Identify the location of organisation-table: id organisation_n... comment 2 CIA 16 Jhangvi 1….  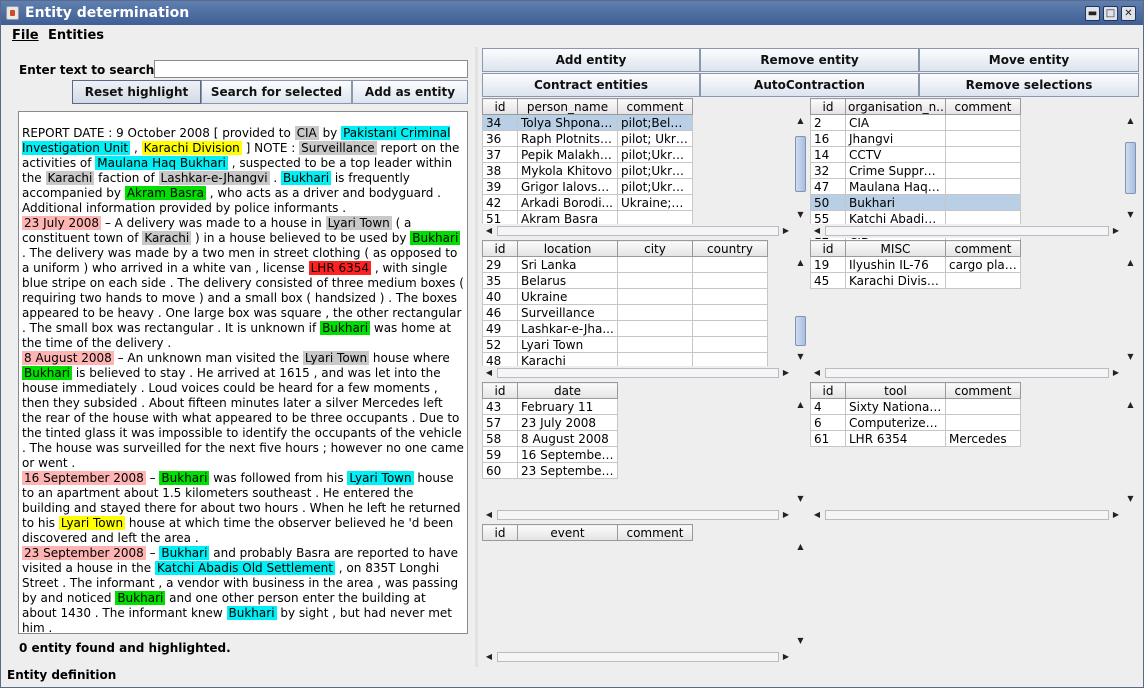
(915, 170).